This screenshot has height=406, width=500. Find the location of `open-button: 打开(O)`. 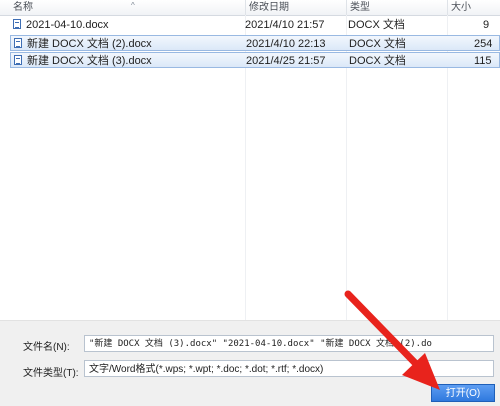

open-button: 打开(O) is located at coordinates (463, 393).